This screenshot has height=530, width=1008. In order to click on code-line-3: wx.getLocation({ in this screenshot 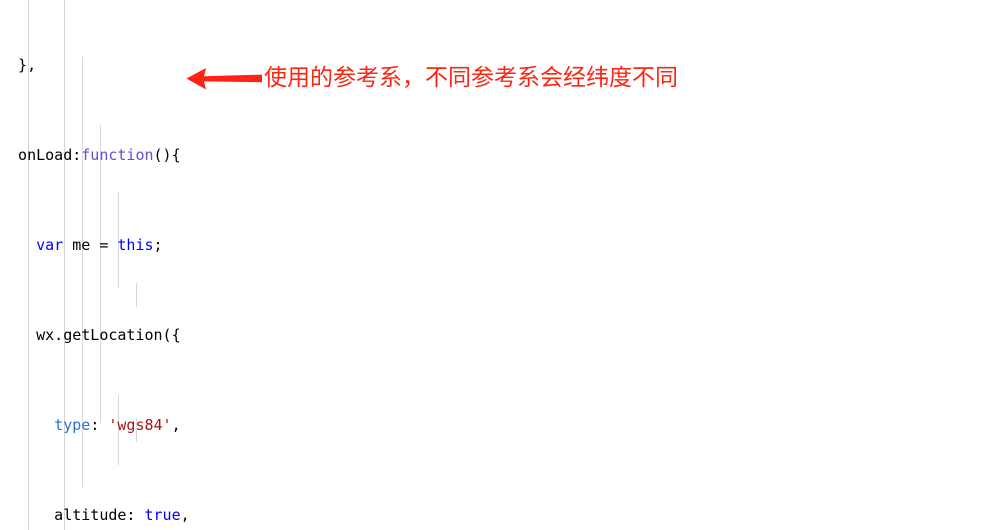, I will do `click(504, 335)`.